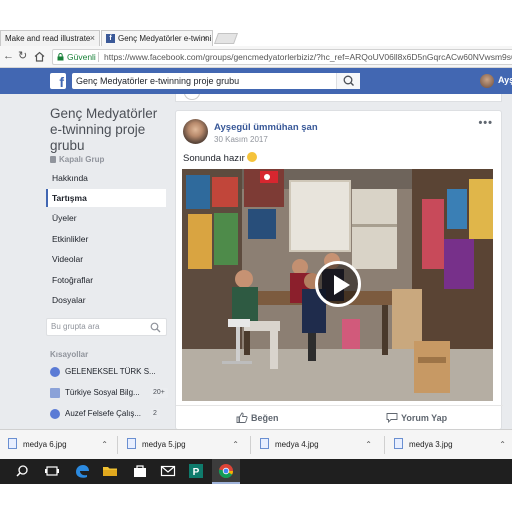  I want to click on search-placeholder: Bu grupta ara, so click(75, 326).